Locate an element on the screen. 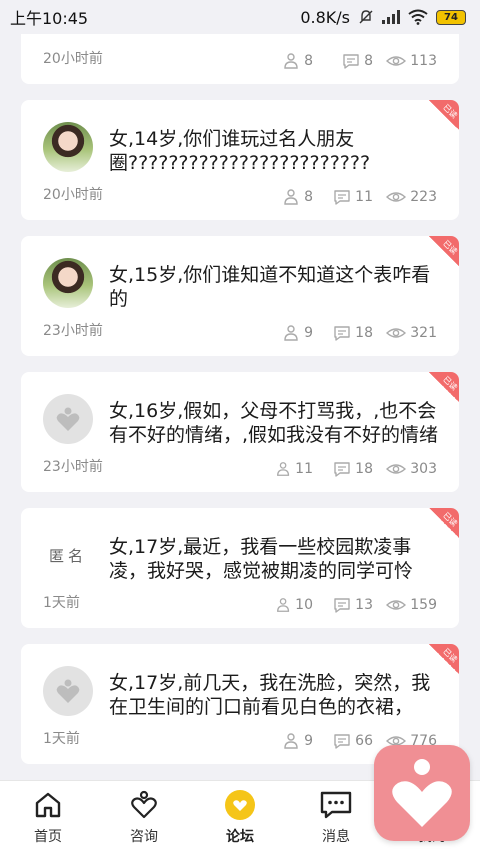 Image resolution: width=480 pixels, height=853 pixels. tab-messages: 消息 is located at coordinates (336, 817).